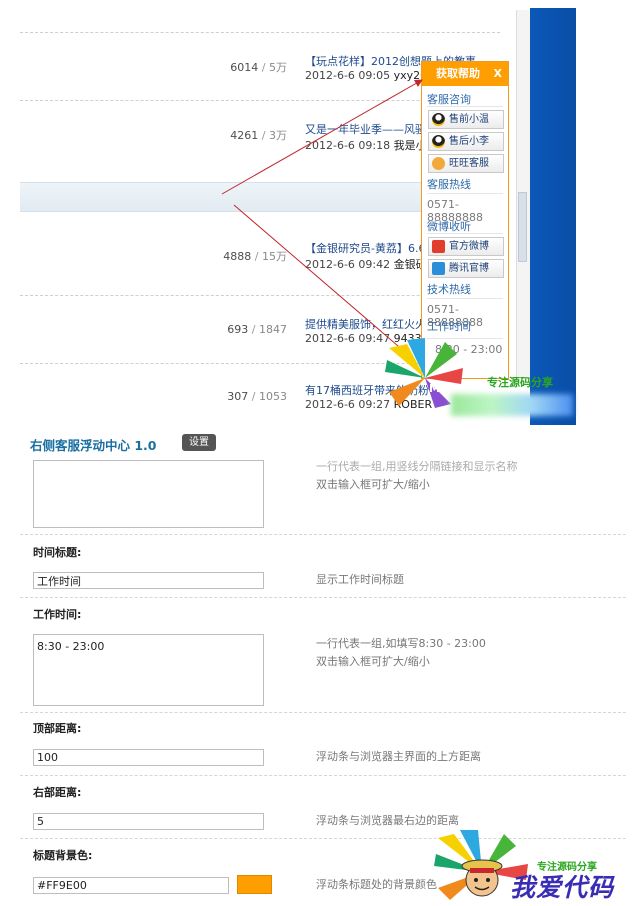  What do you see at coordinates (376, 884) in the screenshot?
I see `title-bg-hint: 浮动条标题处的背景颜色` at bounding box center [376, 884].